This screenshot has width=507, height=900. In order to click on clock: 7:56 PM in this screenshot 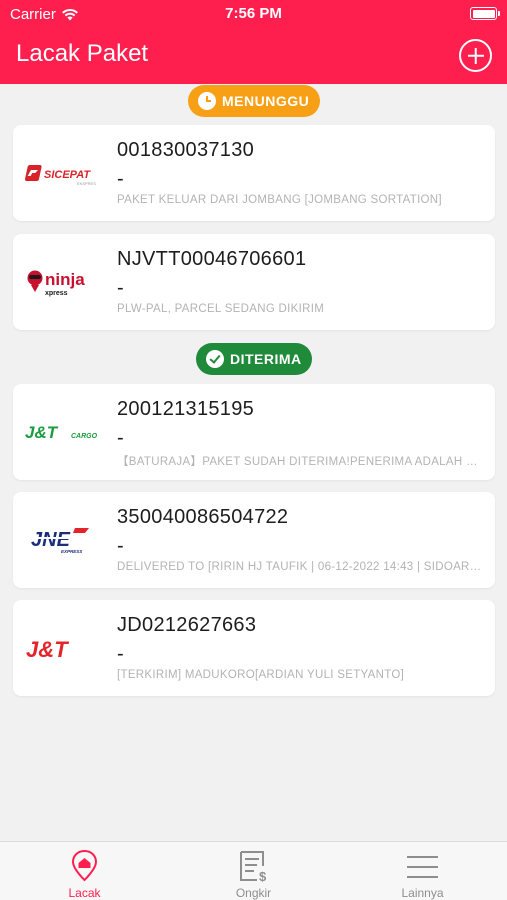, I will do `click(253, 13)`.